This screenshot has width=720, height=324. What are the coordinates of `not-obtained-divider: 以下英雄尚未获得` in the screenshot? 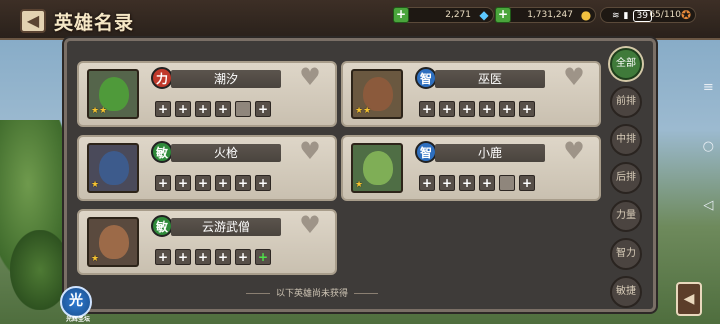 It's located at (312, 292).